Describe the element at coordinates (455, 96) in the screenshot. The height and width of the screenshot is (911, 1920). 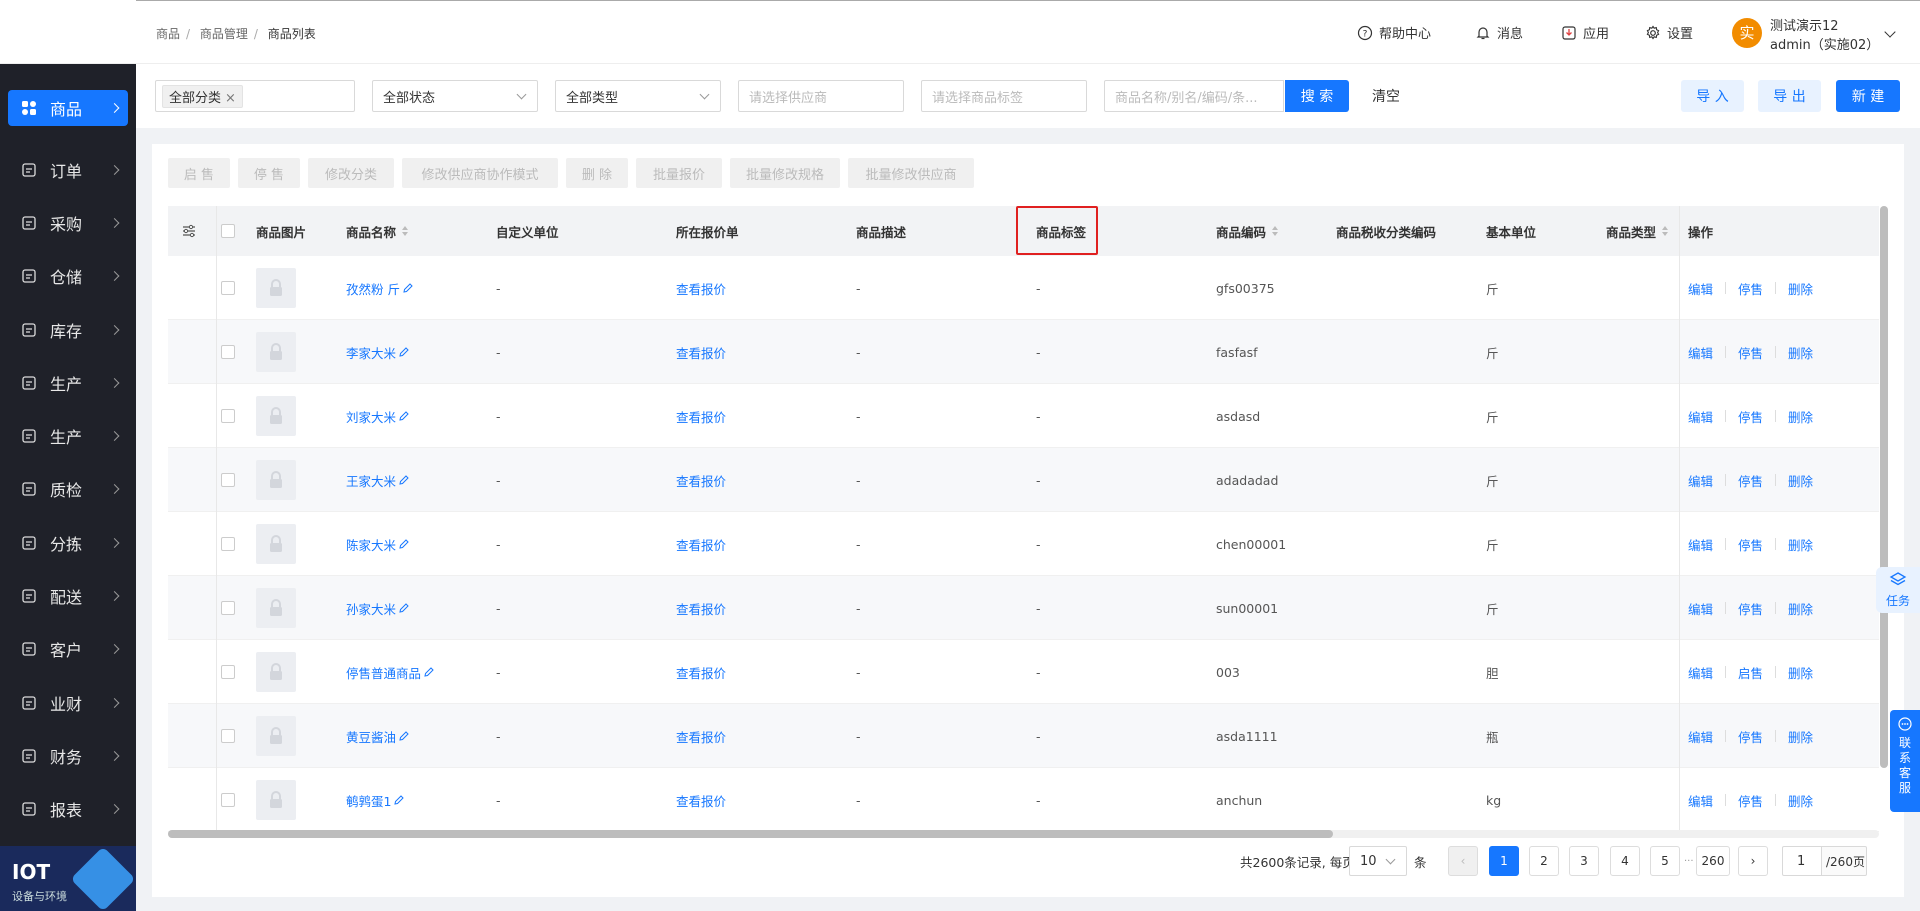
I see `status-select: 全部状态` at that location.